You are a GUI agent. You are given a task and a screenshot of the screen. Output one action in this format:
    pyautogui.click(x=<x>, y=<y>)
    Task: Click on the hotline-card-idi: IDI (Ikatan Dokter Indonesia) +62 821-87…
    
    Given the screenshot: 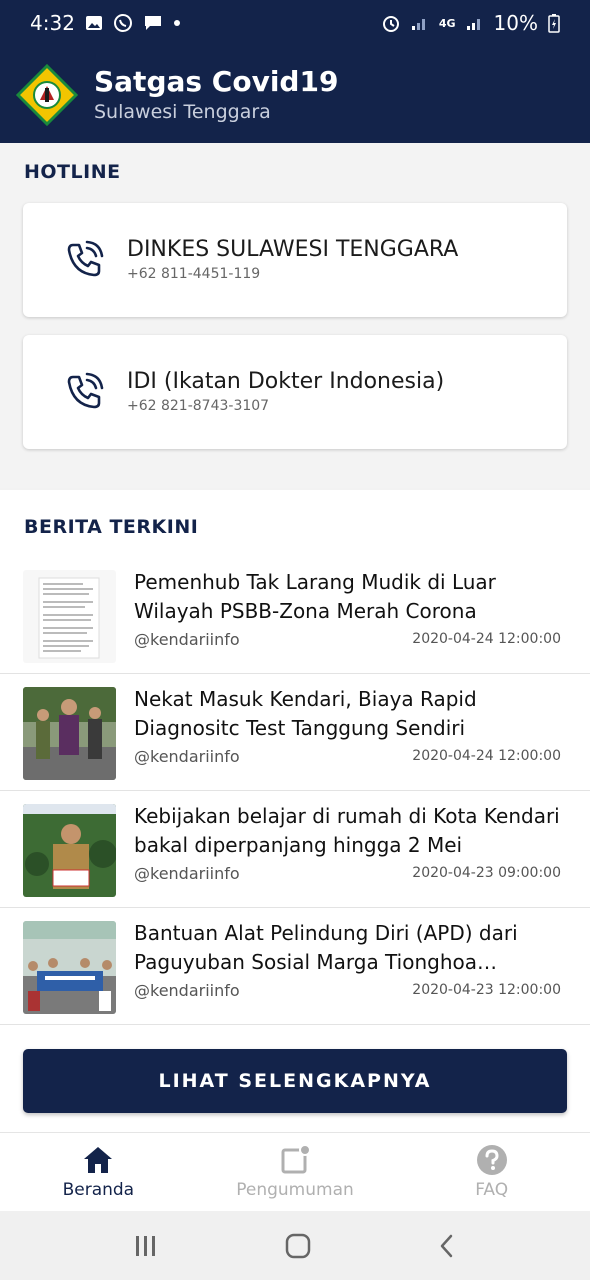 What is the action you would take?
    pyautogui.click(x=295, y=392)
    